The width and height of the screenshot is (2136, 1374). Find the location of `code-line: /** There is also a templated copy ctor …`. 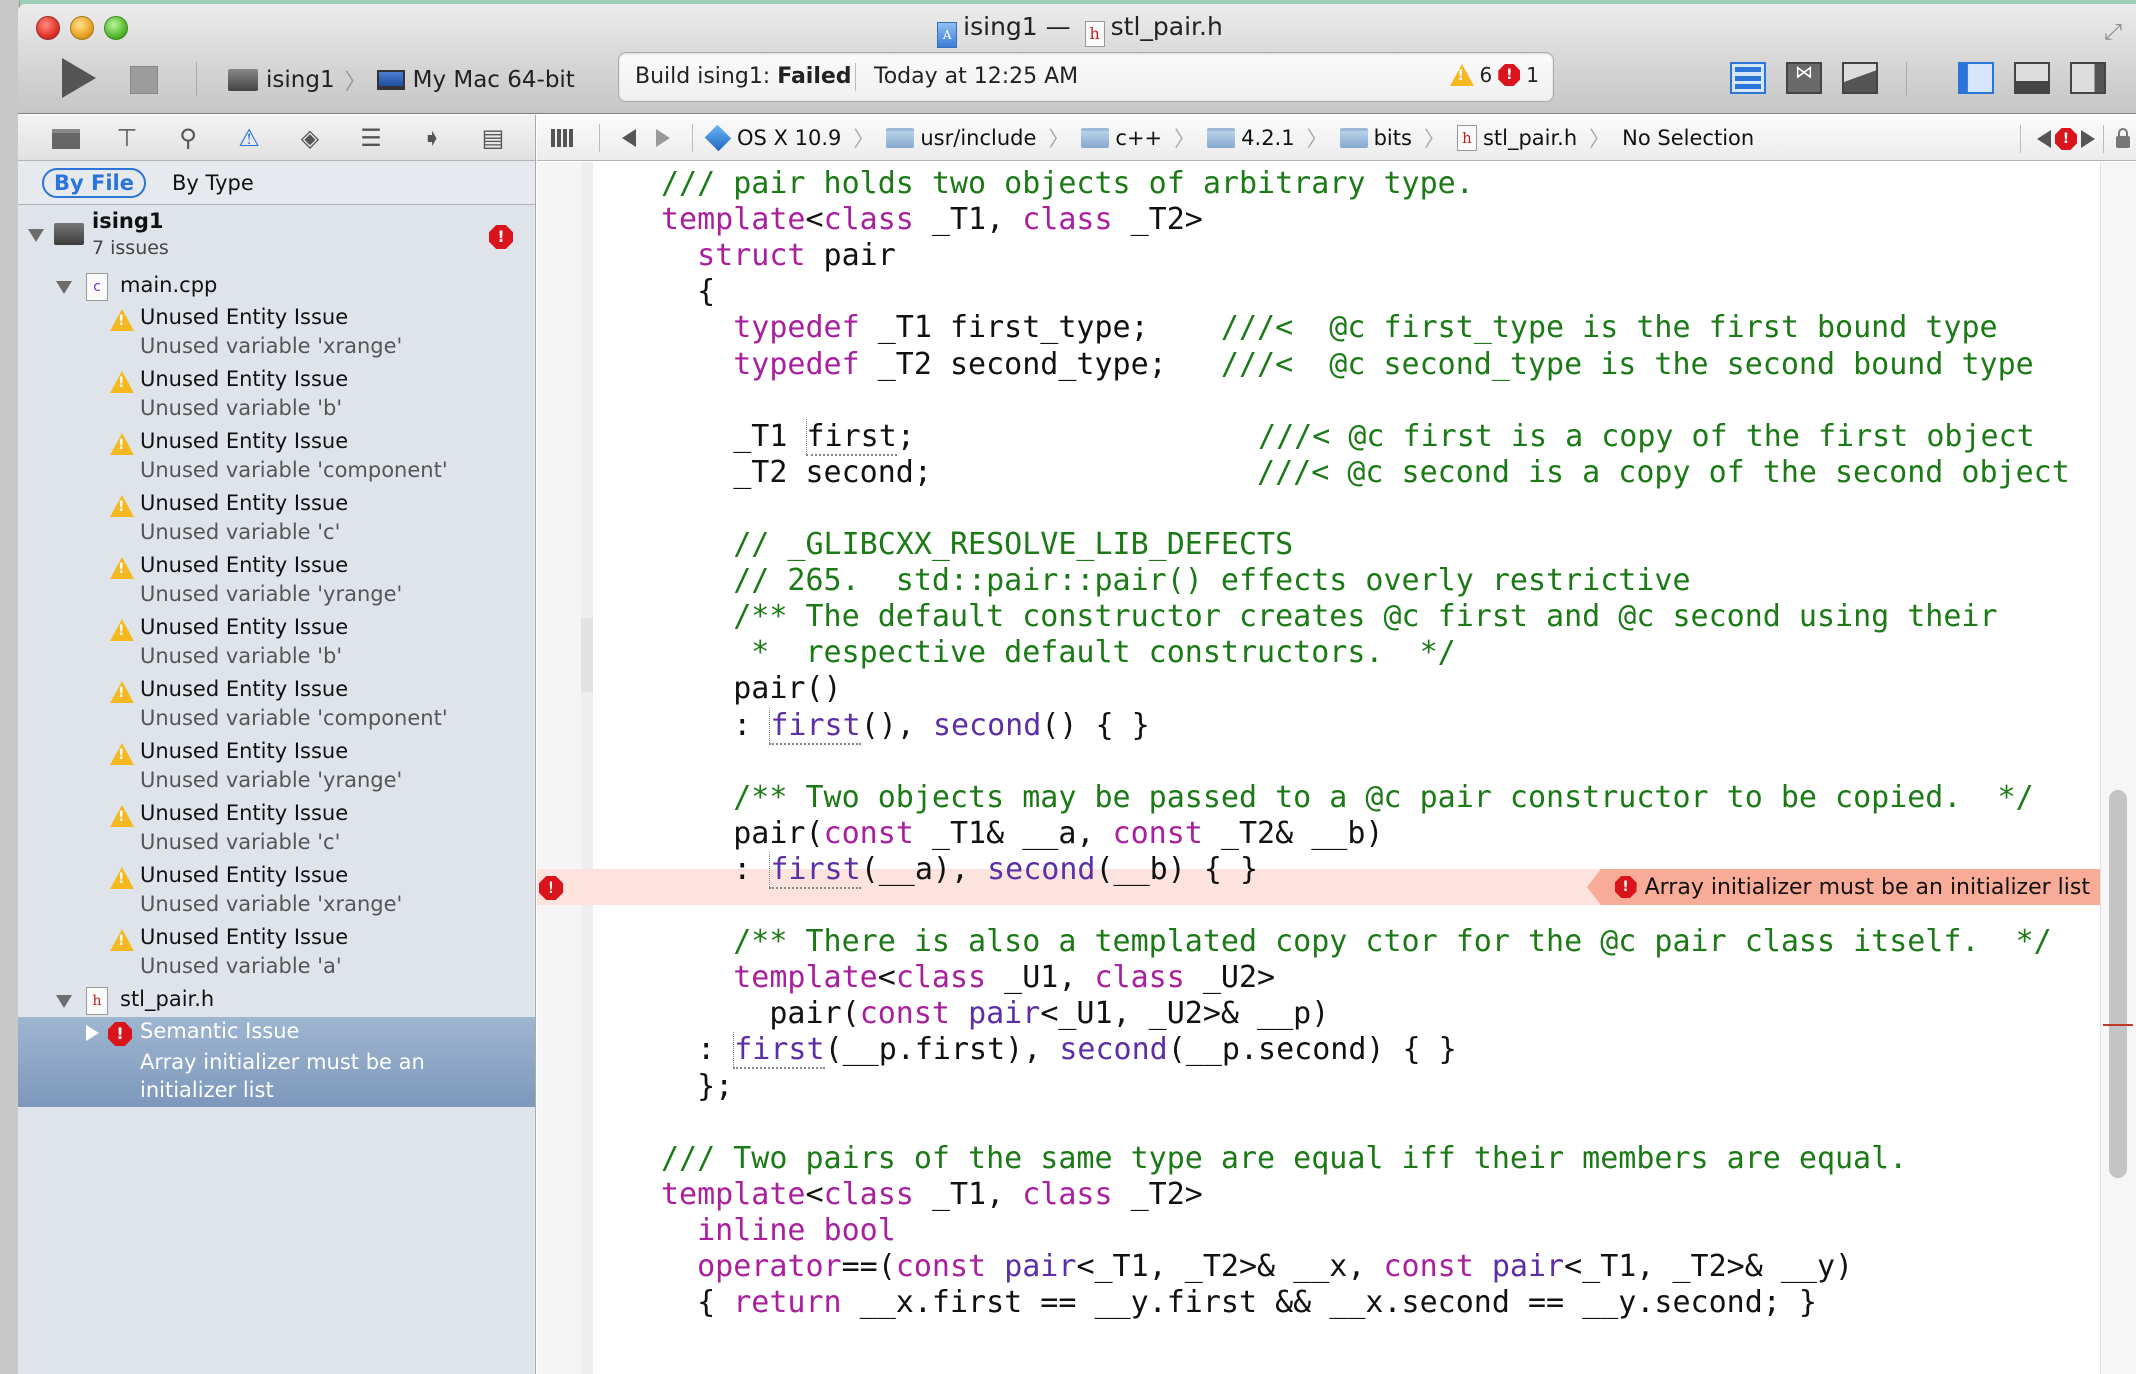

code-line: /** There is also a templated copy ctor … is located at coordinates (1356, 942).